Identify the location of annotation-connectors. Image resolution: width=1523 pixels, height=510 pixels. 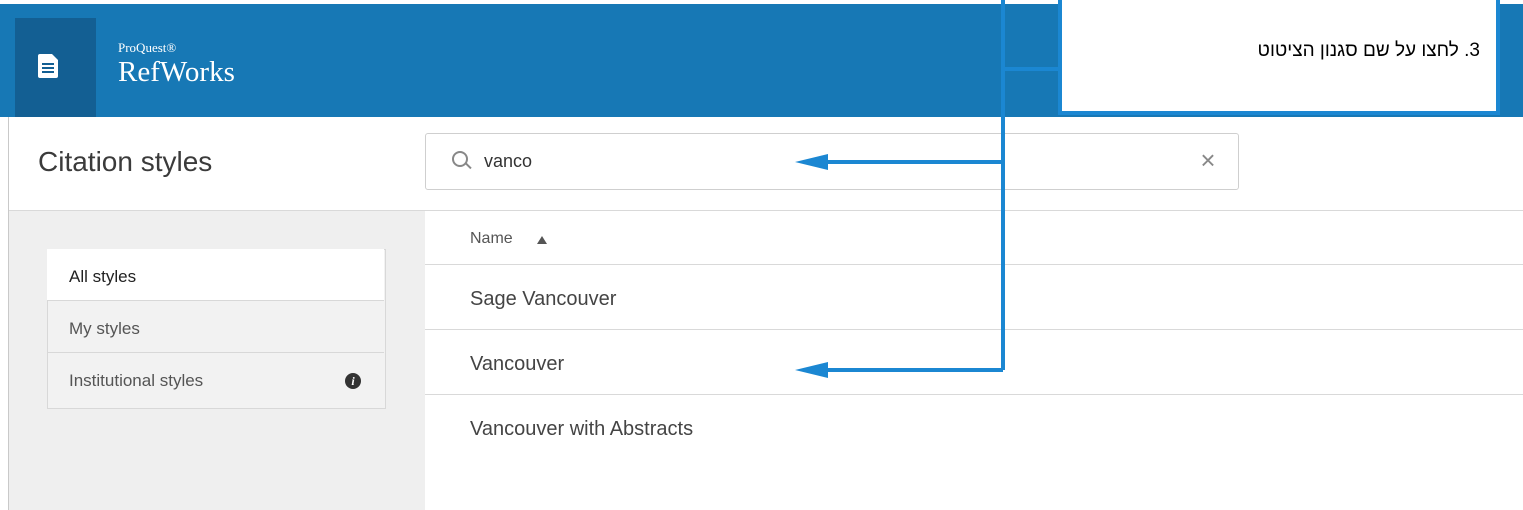
(941, 186).